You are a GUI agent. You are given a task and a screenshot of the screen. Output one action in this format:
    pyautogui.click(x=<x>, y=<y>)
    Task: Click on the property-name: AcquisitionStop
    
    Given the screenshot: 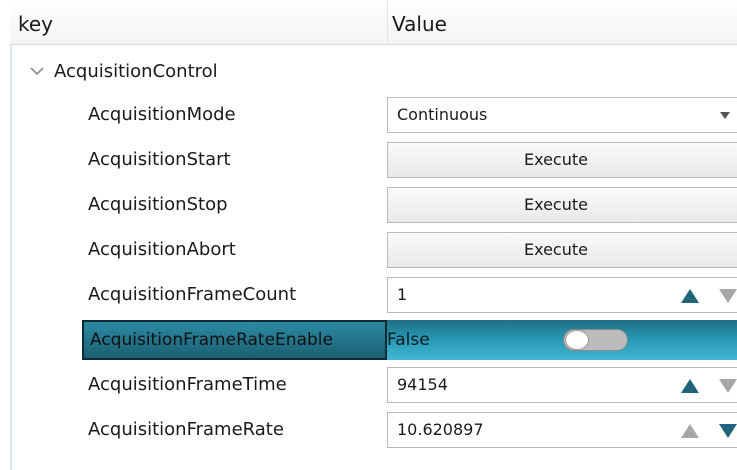 What is the action you would take?
    pyautogui.click(x=158, y=204)
    